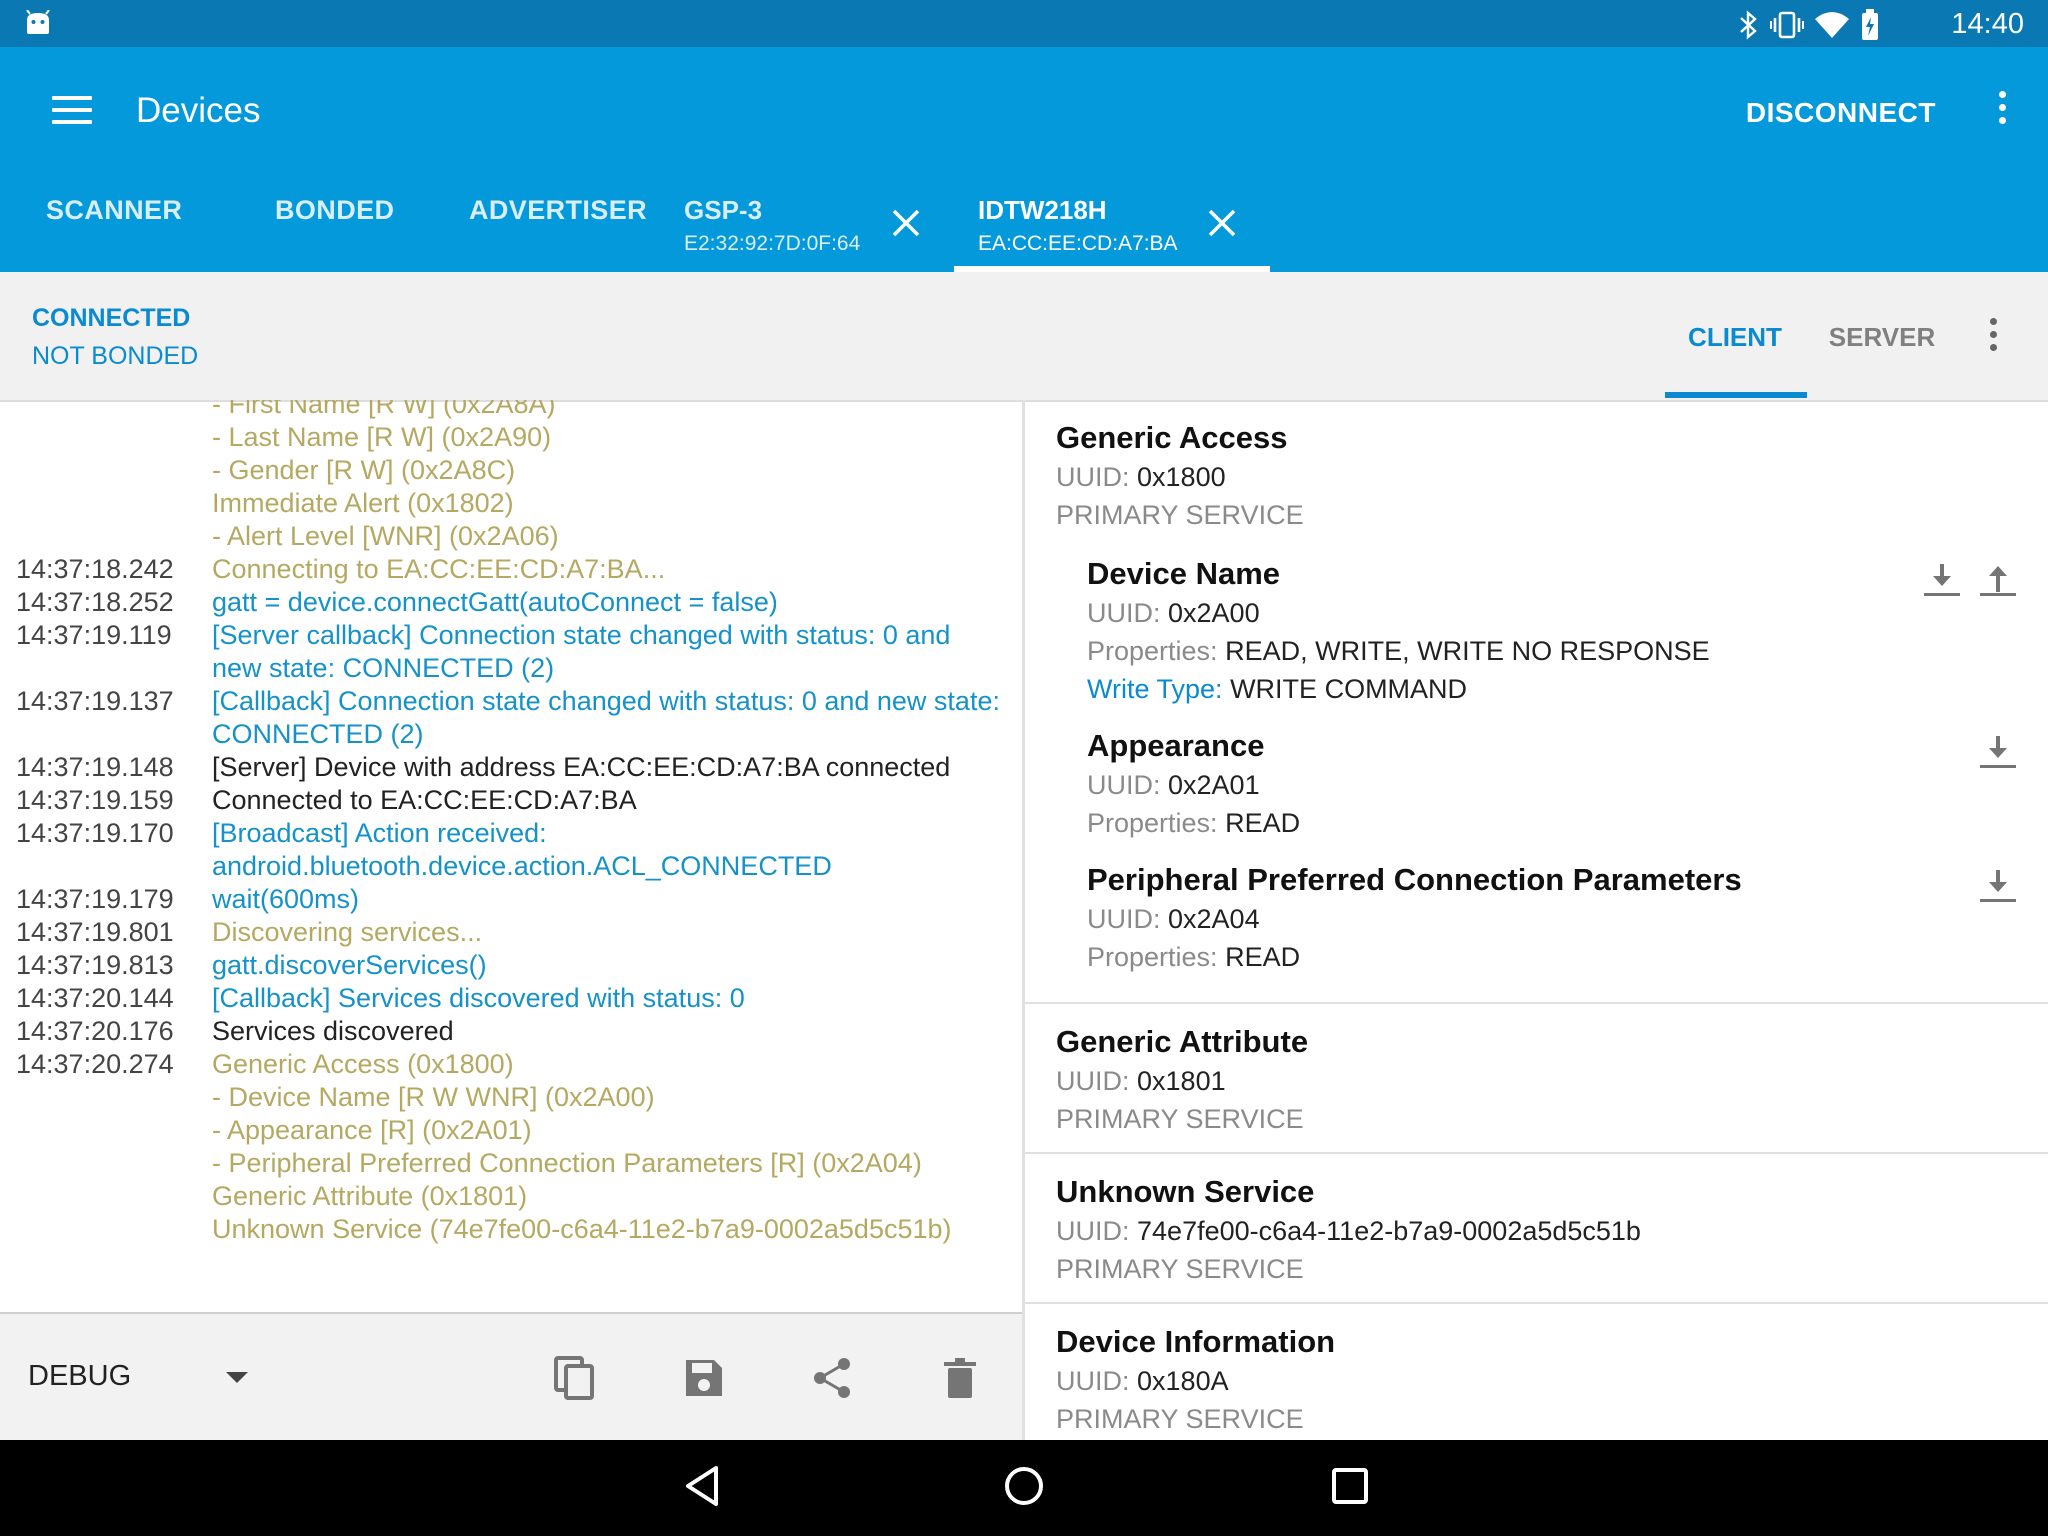  What do you see at coordinates (1389, 1231) in the screenshot?
I see `uuid-value: 74e7fe00-c6a4-11e2-b7a9-0002a5d5c51b` at bounding box center [1389, 1231].